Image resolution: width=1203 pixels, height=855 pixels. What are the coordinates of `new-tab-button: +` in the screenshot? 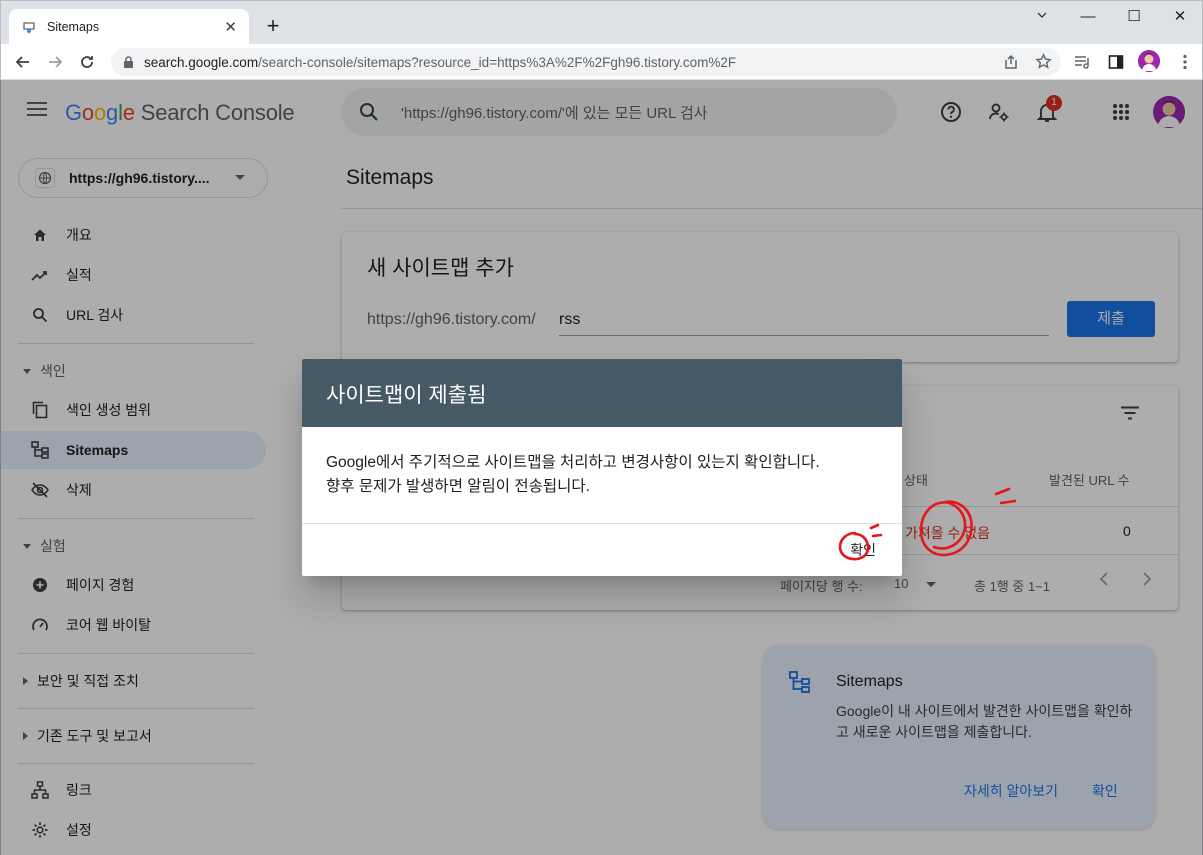 It's located at (273, 26).